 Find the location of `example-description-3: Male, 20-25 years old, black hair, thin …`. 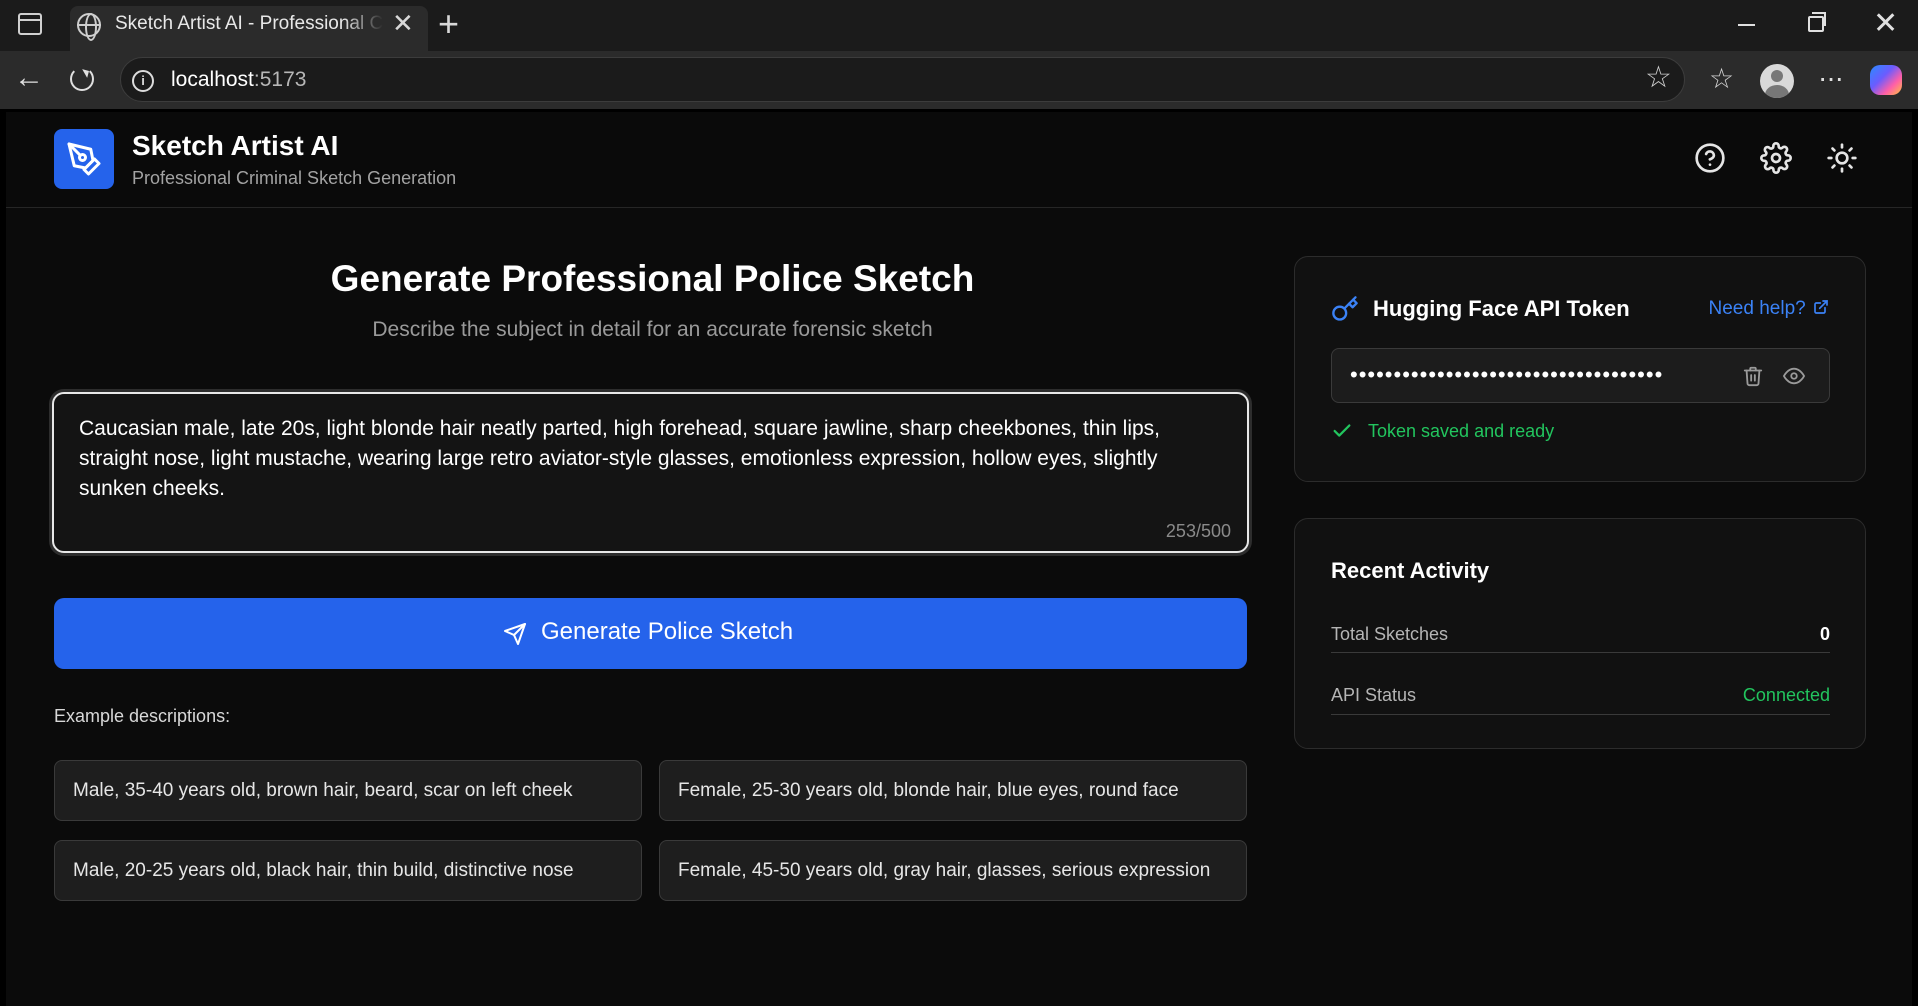

example-description-3: Male, 20-25 years old, black hair, thin … is located at coordinates (348, 870).